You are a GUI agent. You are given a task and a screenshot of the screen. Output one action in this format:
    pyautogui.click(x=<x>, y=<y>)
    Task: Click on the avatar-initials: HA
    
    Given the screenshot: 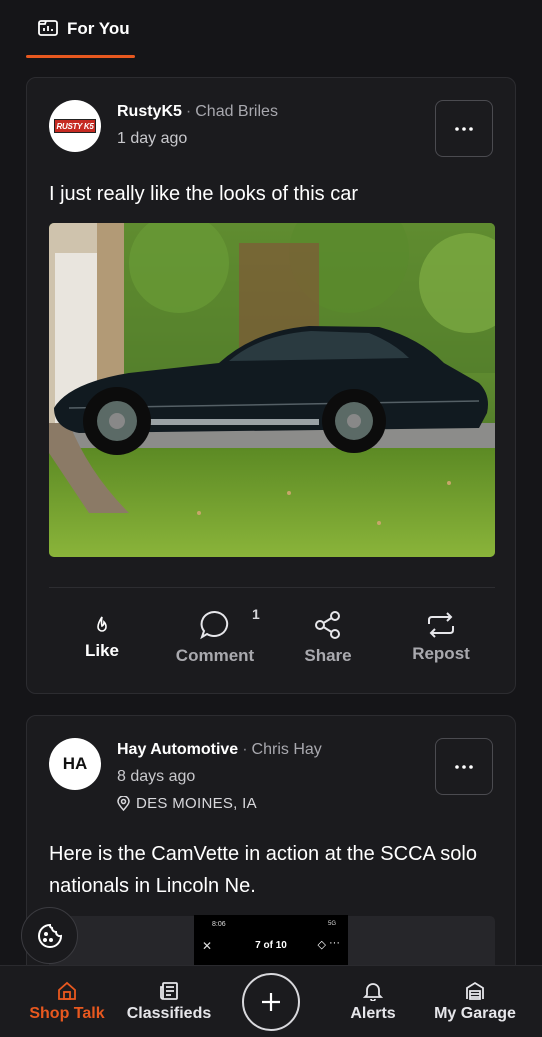 What is the action you would take?
    pyautogui.click(x=75, y=763)
    